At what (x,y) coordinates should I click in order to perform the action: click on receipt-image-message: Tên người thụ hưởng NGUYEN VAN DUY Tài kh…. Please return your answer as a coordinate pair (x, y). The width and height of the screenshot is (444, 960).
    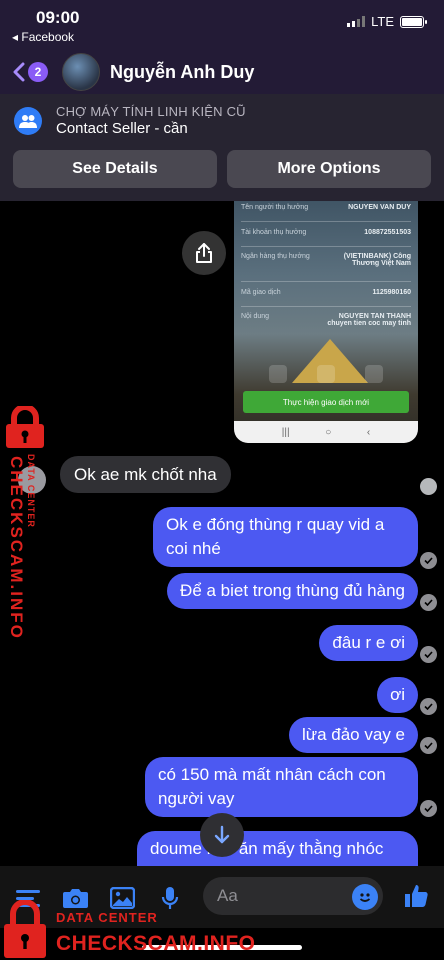
    Looking at the image, I should click on (326, 322).